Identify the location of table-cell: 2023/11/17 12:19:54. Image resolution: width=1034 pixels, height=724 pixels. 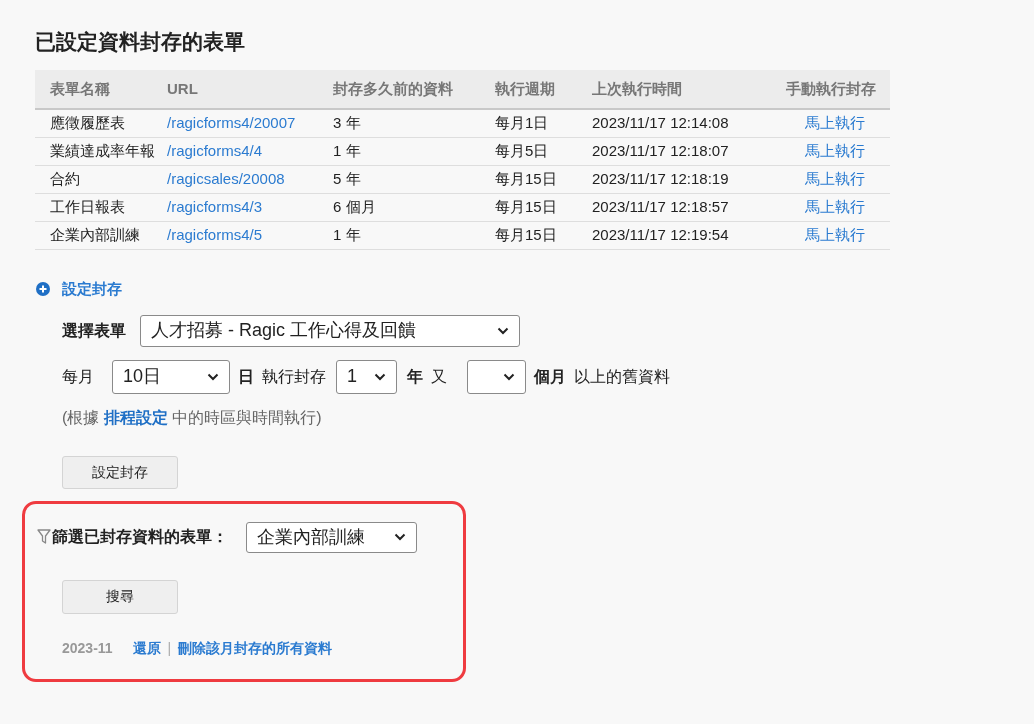
(660, 235).